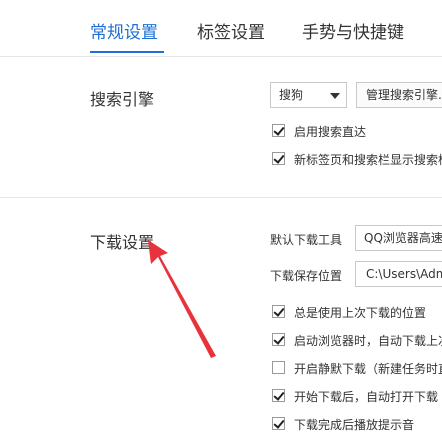 Image resolution: width=442 pixels, height=442 pixels. What do you see at coordinates (368, 160) in the screenshot?
I see `option-label: 新标签页和搜索栏显示搜索框` at bounding box center [368, 160].